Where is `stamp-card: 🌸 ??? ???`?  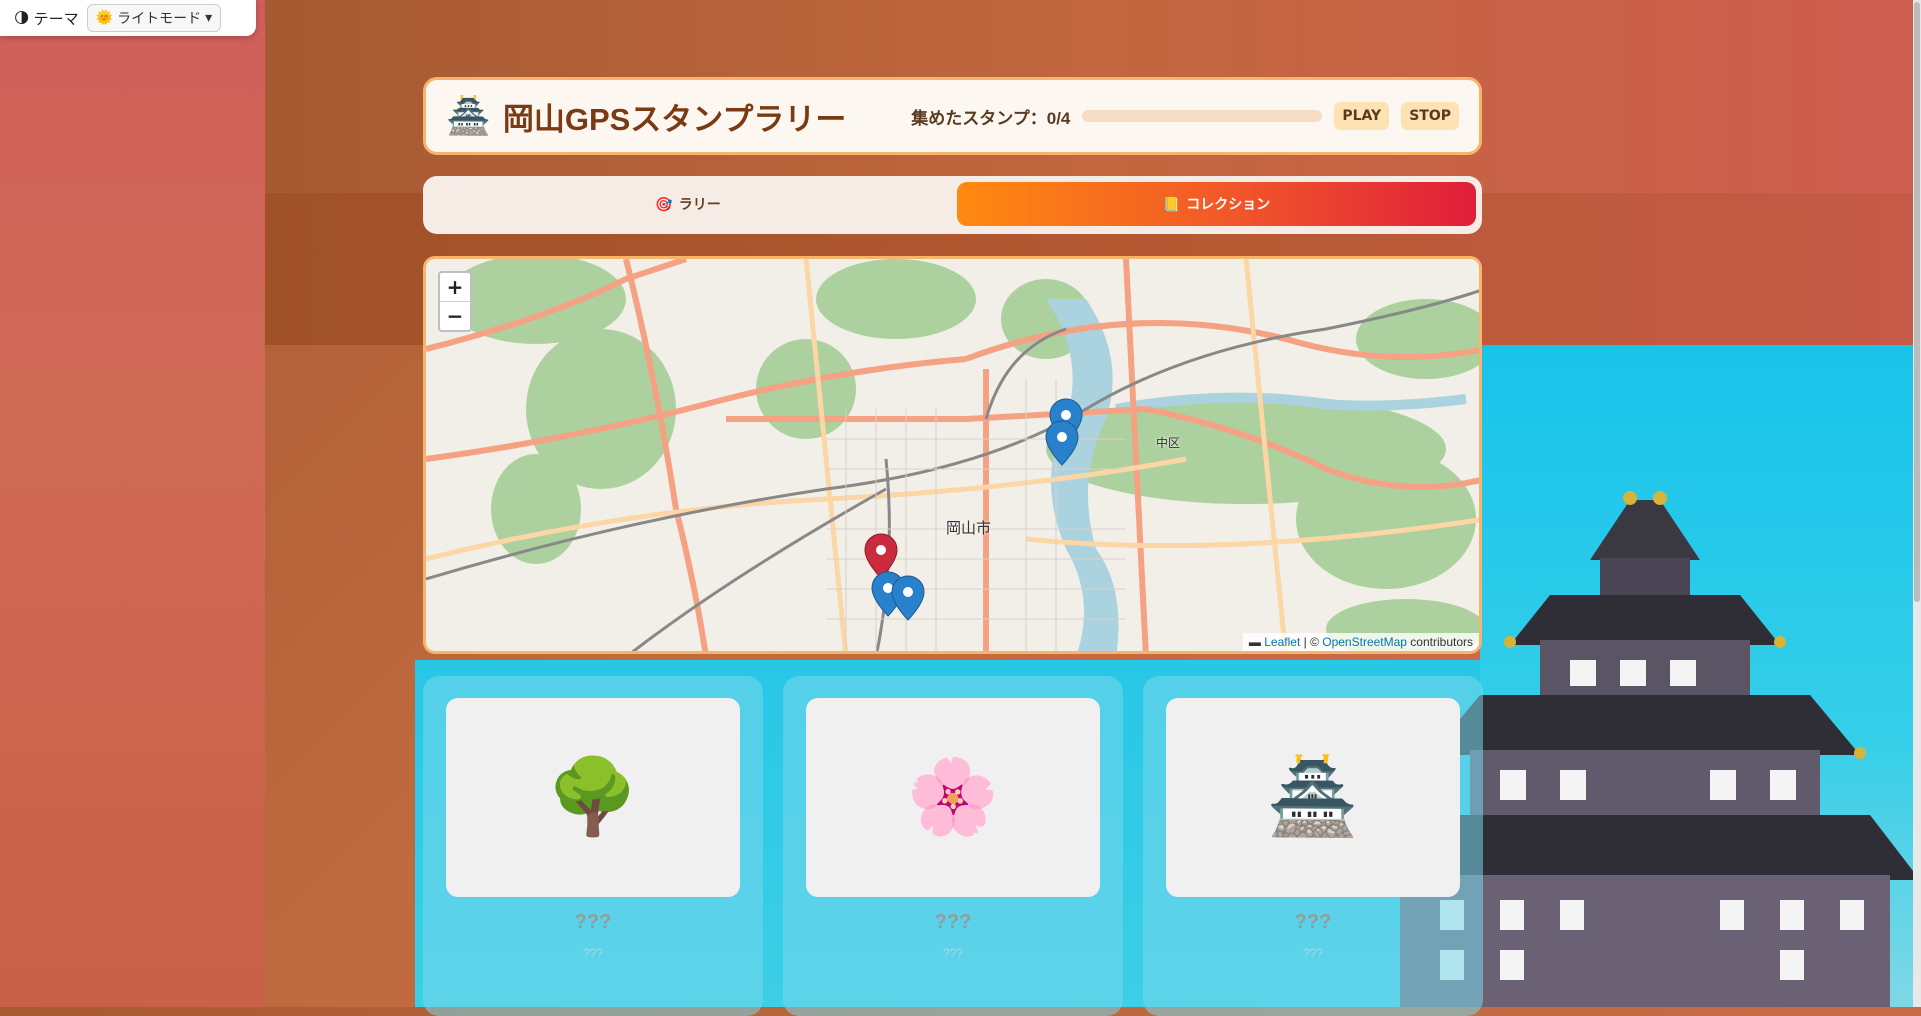
stamp-card: 🌸 ??? ??? is located at coordinates (953, 846).